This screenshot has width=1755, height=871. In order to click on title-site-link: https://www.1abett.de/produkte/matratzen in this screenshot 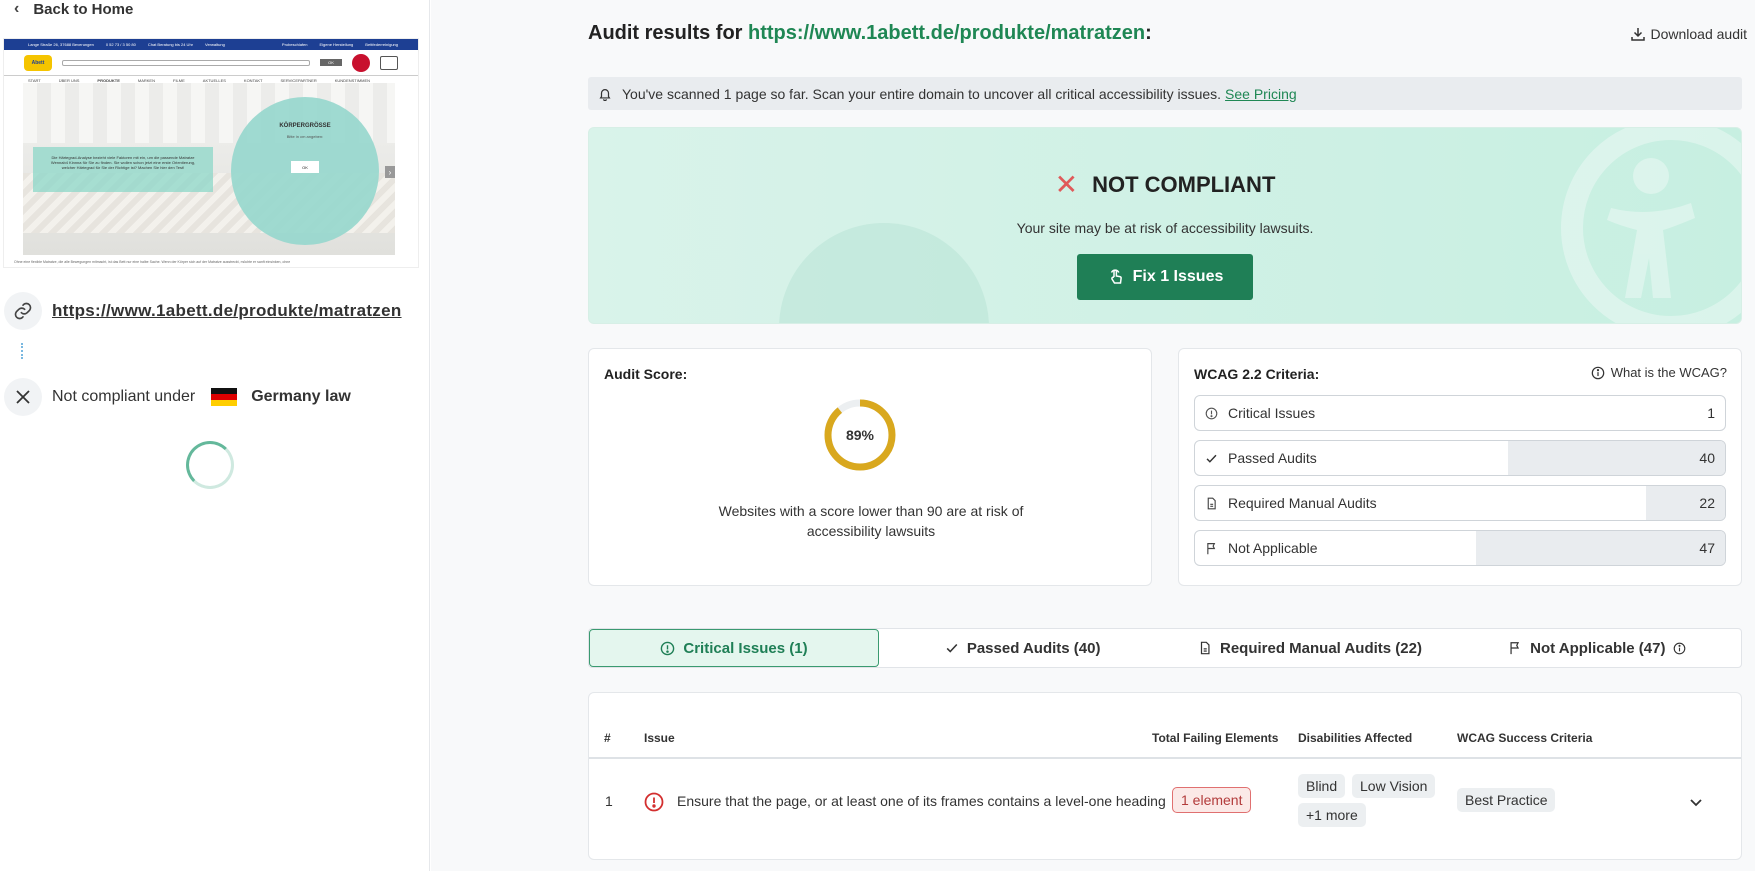, I will do `click(946, 33)`.